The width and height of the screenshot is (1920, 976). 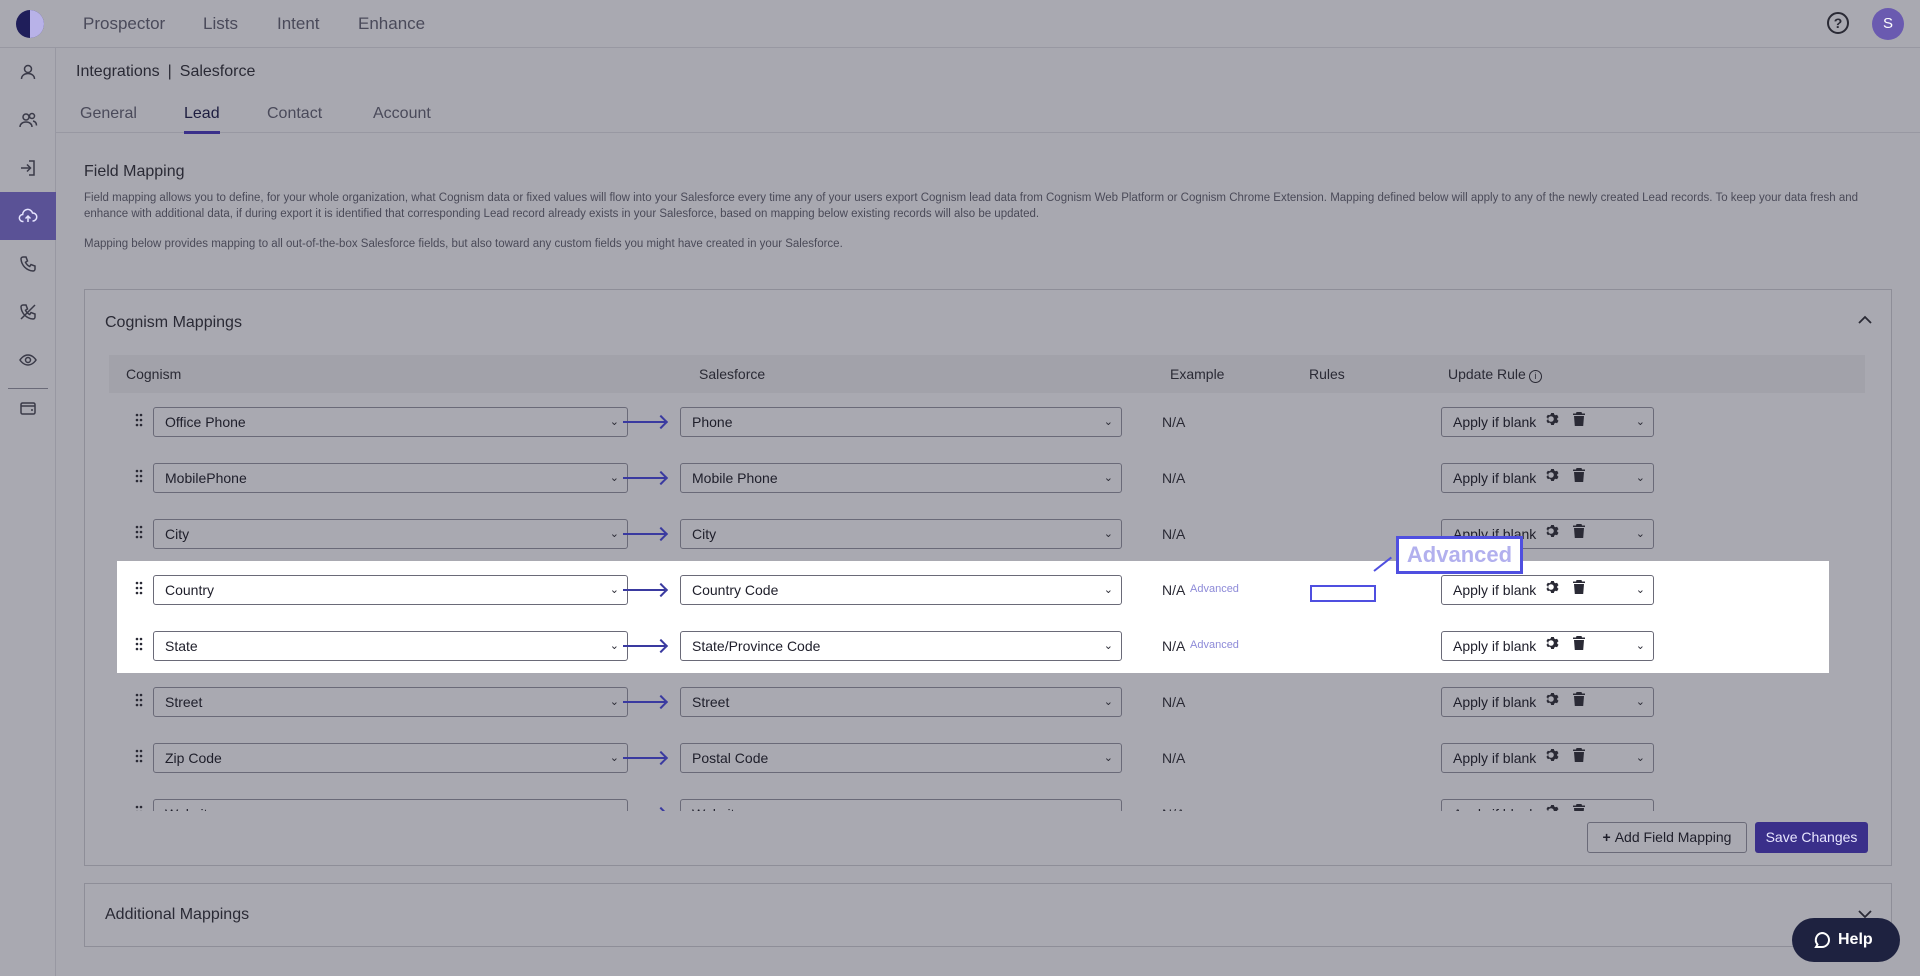 I want to click on phone-icon, so click(x=28, y=264).